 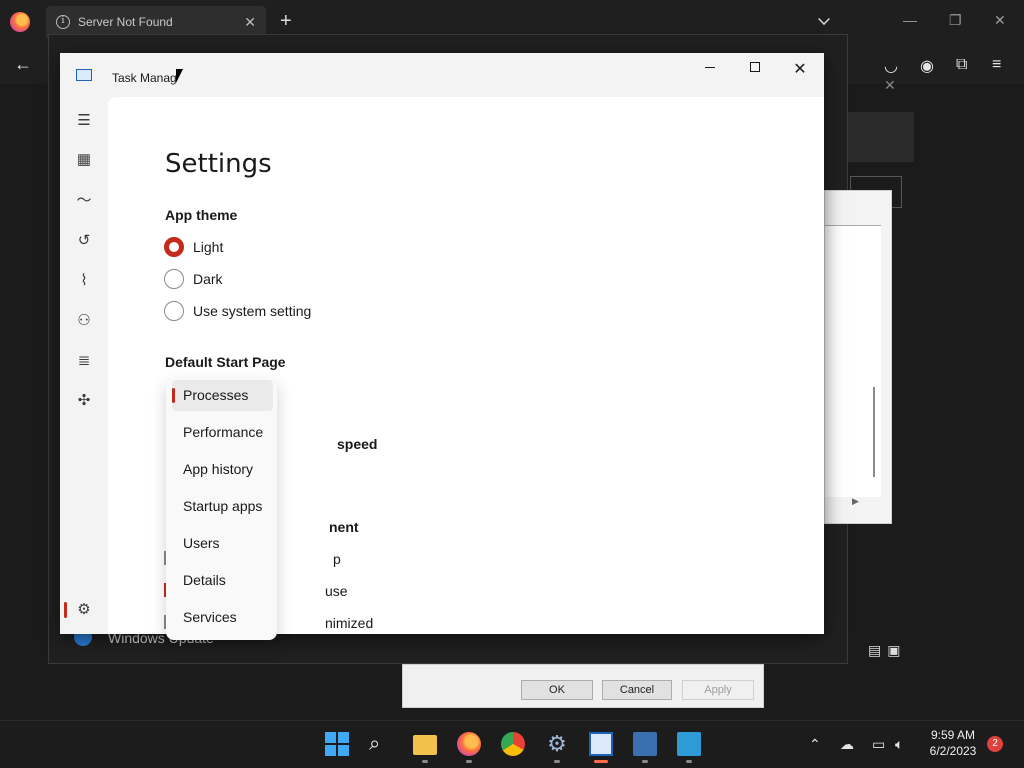 I want to click on partial-option-use: use, so click(x=336, y=591).